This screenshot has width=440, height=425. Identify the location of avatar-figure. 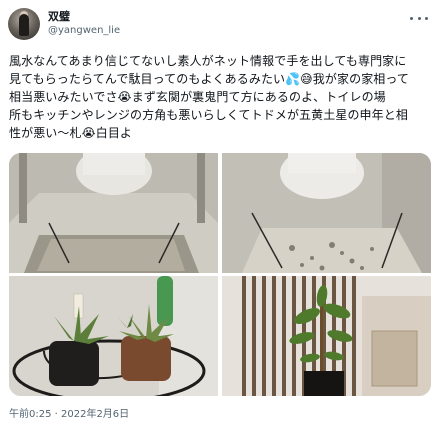
(24, 25).